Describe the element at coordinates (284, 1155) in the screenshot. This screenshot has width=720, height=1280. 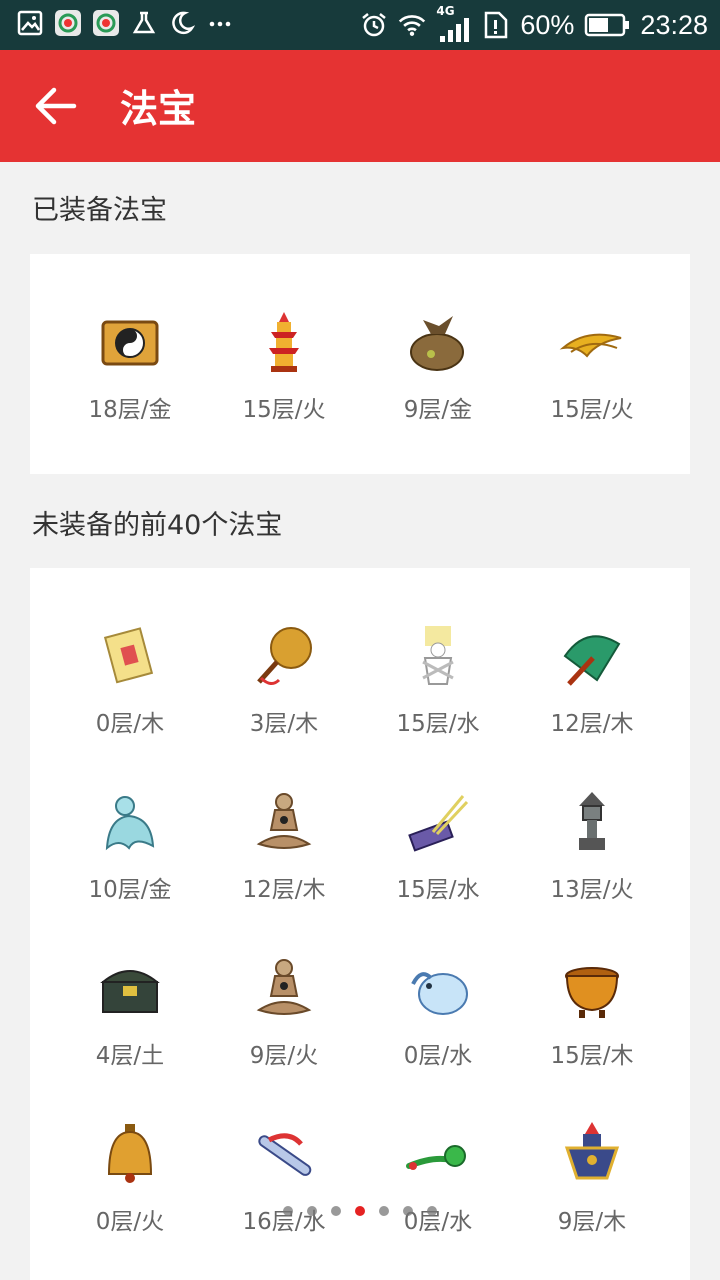
I see `flute-icon` at that location.